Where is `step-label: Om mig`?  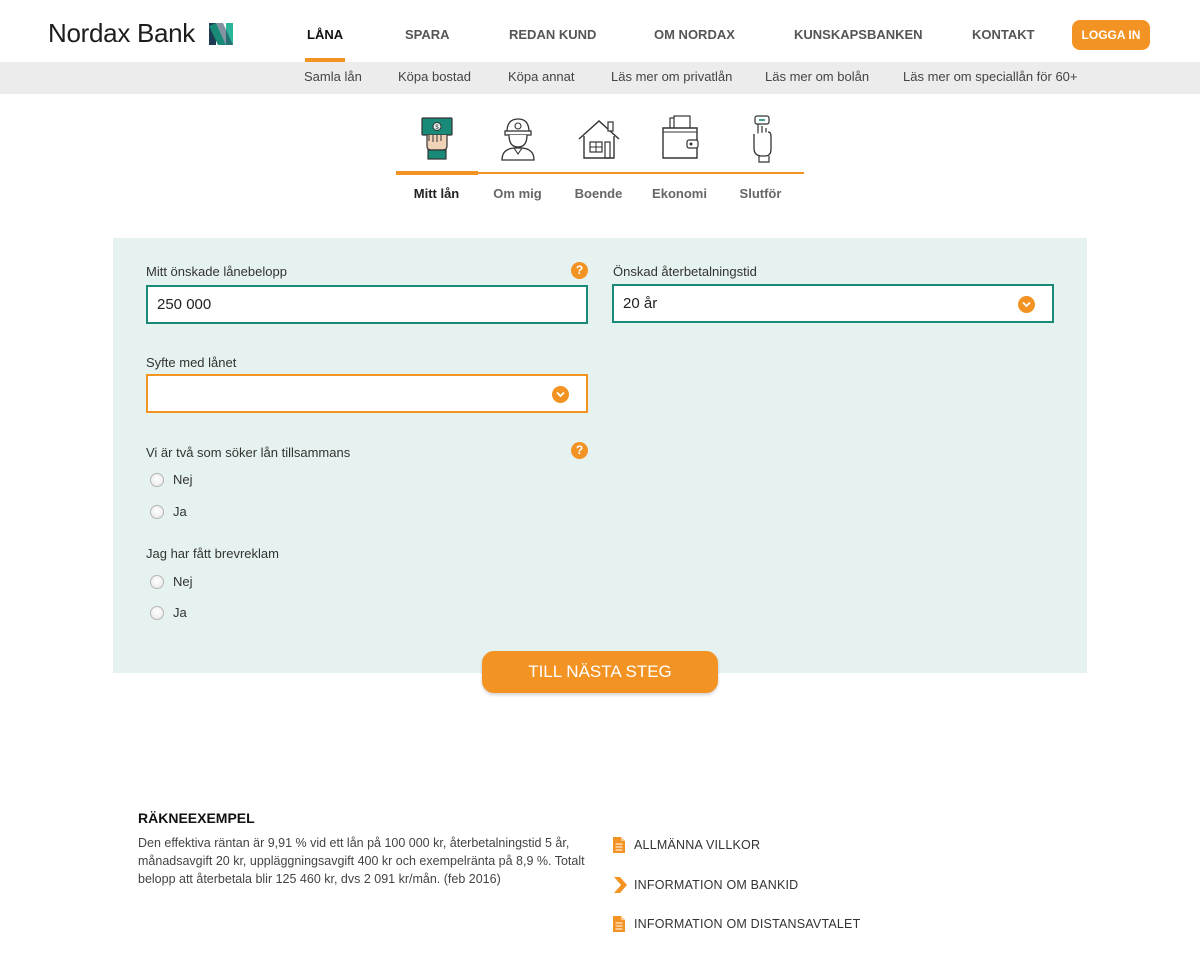
step-label: Om mig is located at coordinates (517, 193).